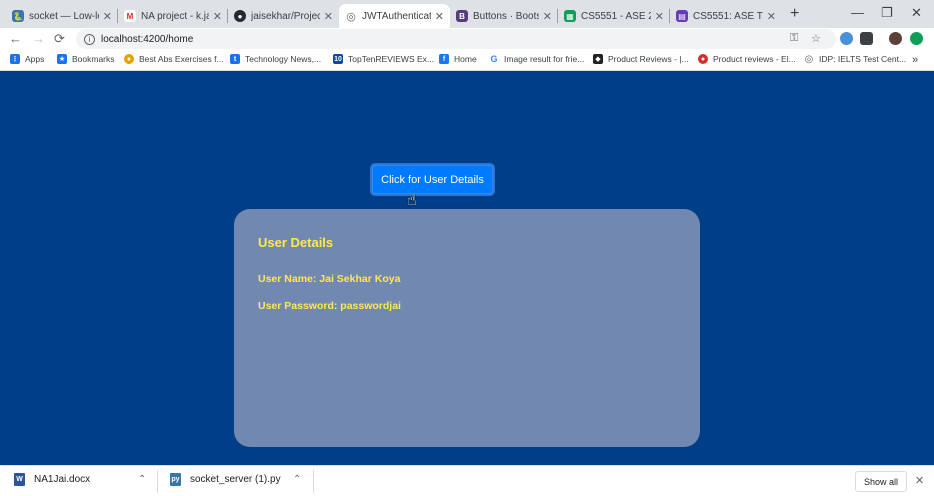  I want to click on tab-gmail: M NA project - k.jain ✕, so click(173, 16).